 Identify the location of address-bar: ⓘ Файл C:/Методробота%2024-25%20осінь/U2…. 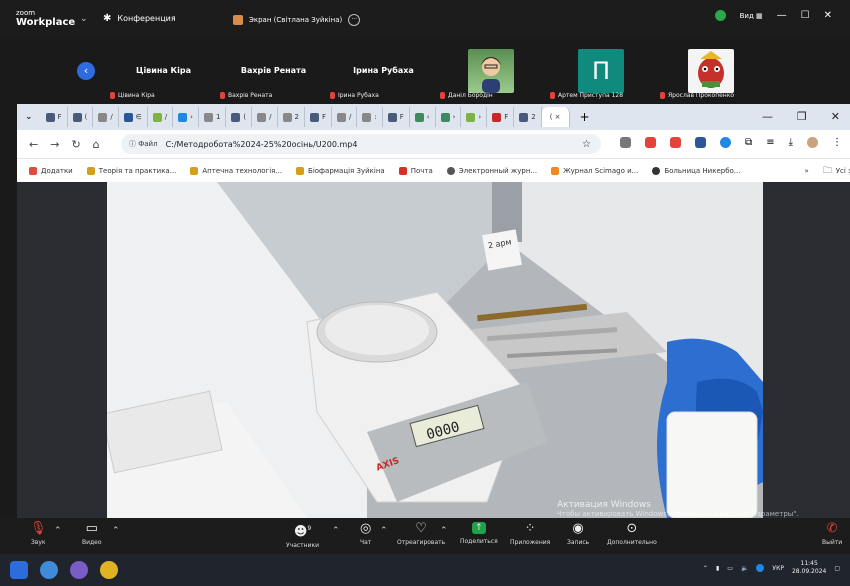
(361, 144).